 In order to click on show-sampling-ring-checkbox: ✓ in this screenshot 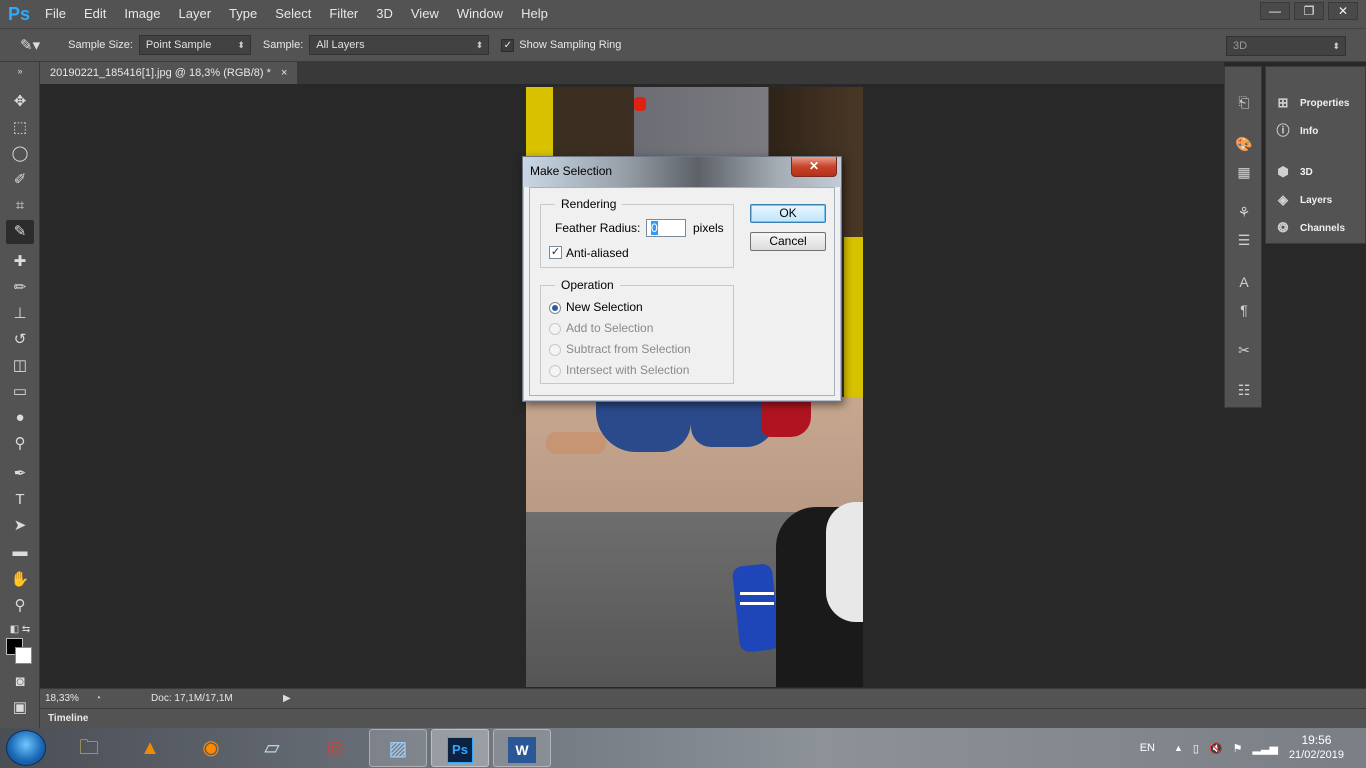, I will do `click(508, 45)`.